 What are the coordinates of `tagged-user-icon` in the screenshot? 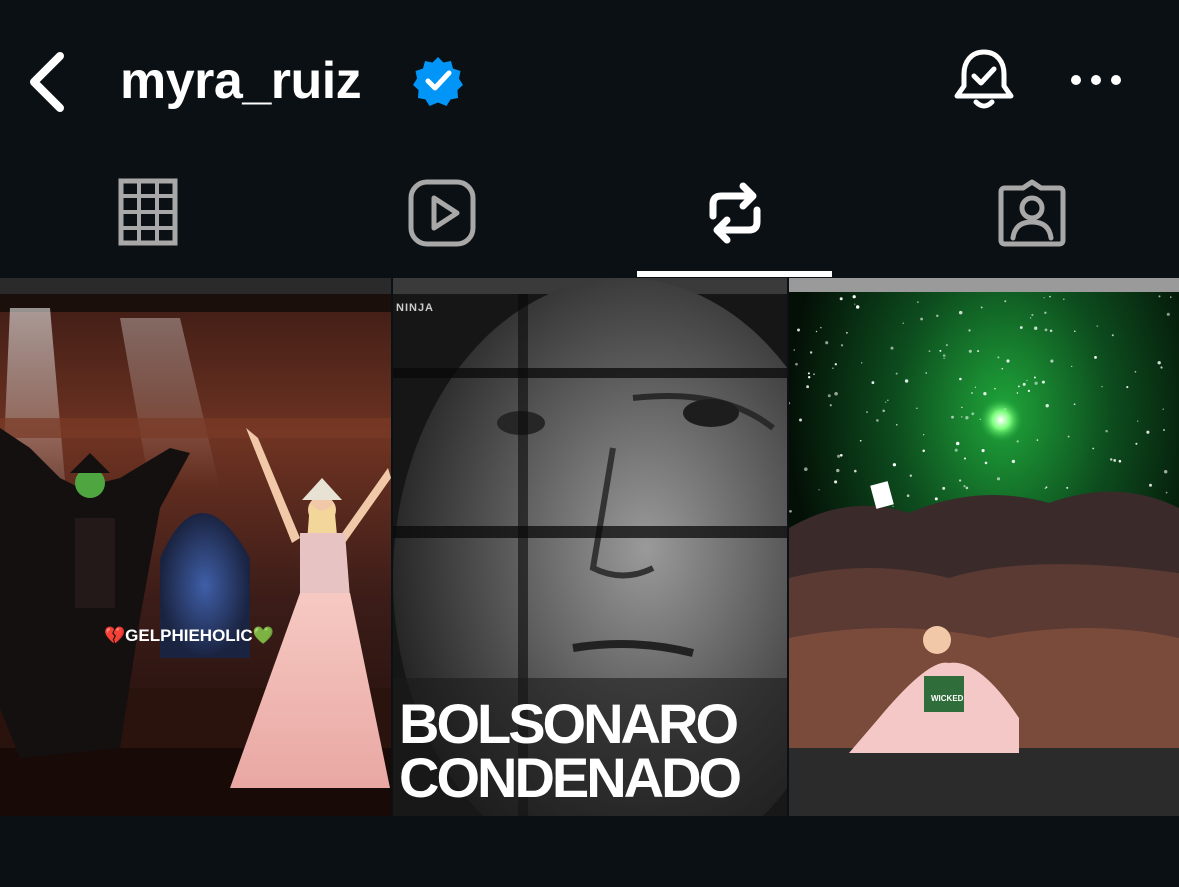 It's located at (1031, 213).